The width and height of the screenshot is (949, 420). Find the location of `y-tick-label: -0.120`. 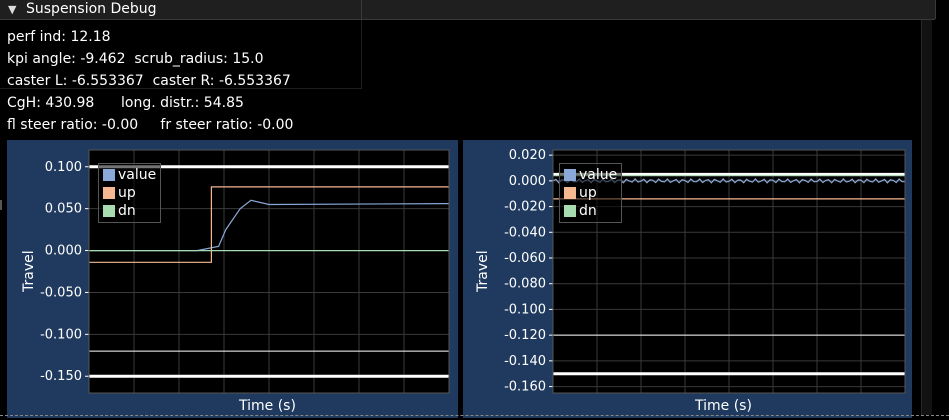

y-tick-label: -0.120 is located at coordinates (525, 335).